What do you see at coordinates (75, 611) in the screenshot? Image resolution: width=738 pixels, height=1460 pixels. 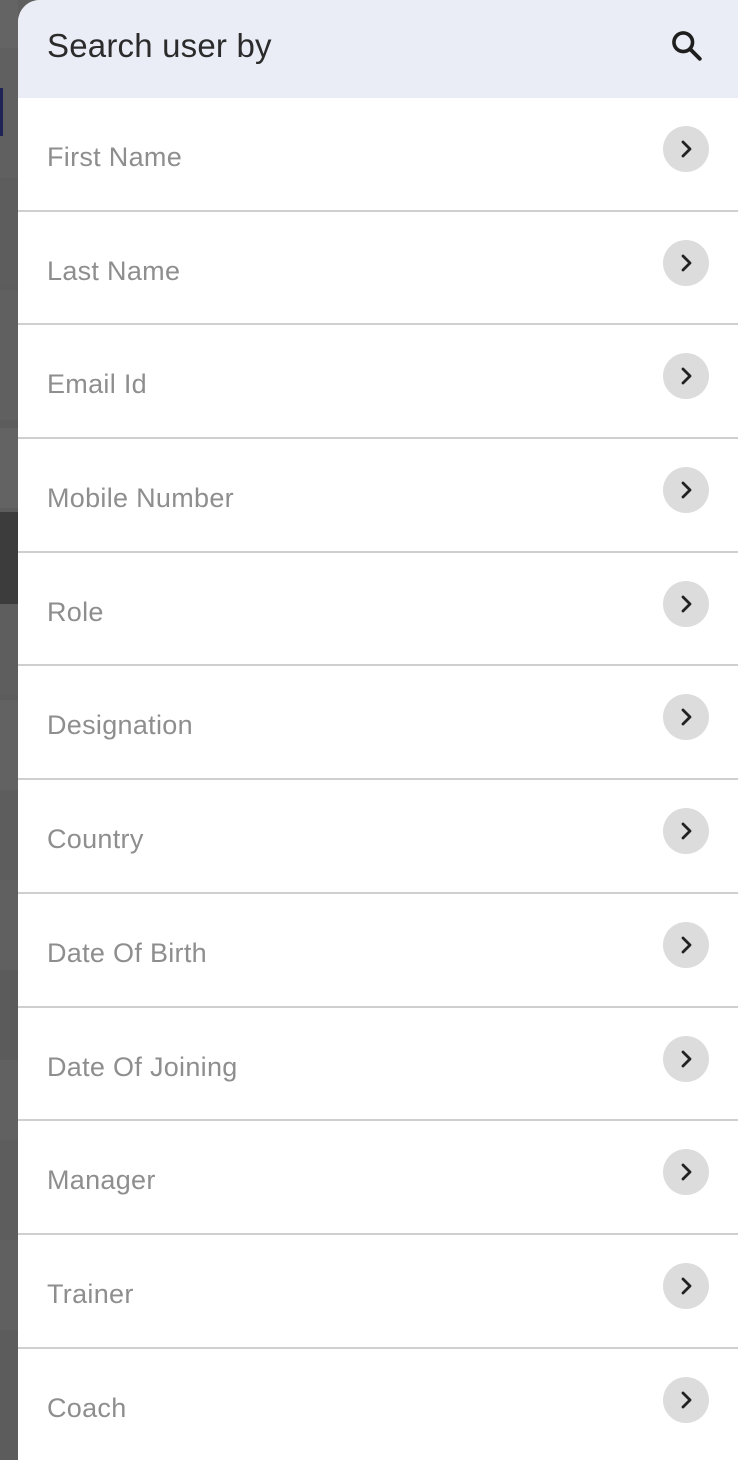 I see `option-label: Role` at bounding box center [75, 611].